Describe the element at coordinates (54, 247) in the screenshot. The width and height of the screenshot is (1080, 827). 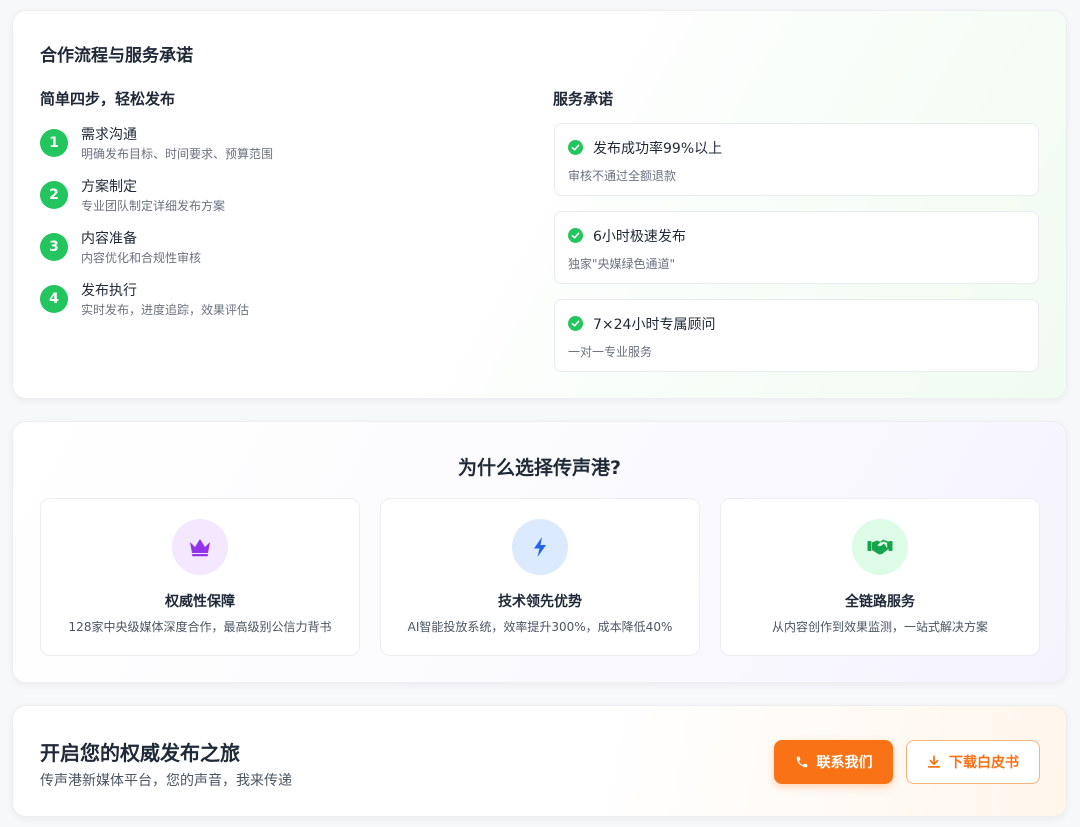
I see `step-number-badge: 3` at that location.